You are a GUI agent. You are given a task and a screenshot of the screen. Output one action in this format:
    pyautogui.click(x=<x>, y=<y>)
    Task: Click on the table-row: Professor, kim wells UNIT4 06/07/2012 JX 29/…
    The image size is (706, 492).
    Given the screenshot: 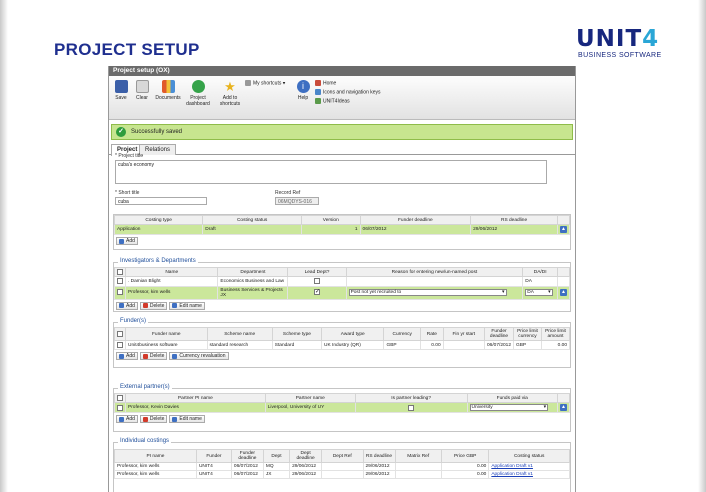 What is the action you would take?
    pyautogui.click(x=342, y=474)
    